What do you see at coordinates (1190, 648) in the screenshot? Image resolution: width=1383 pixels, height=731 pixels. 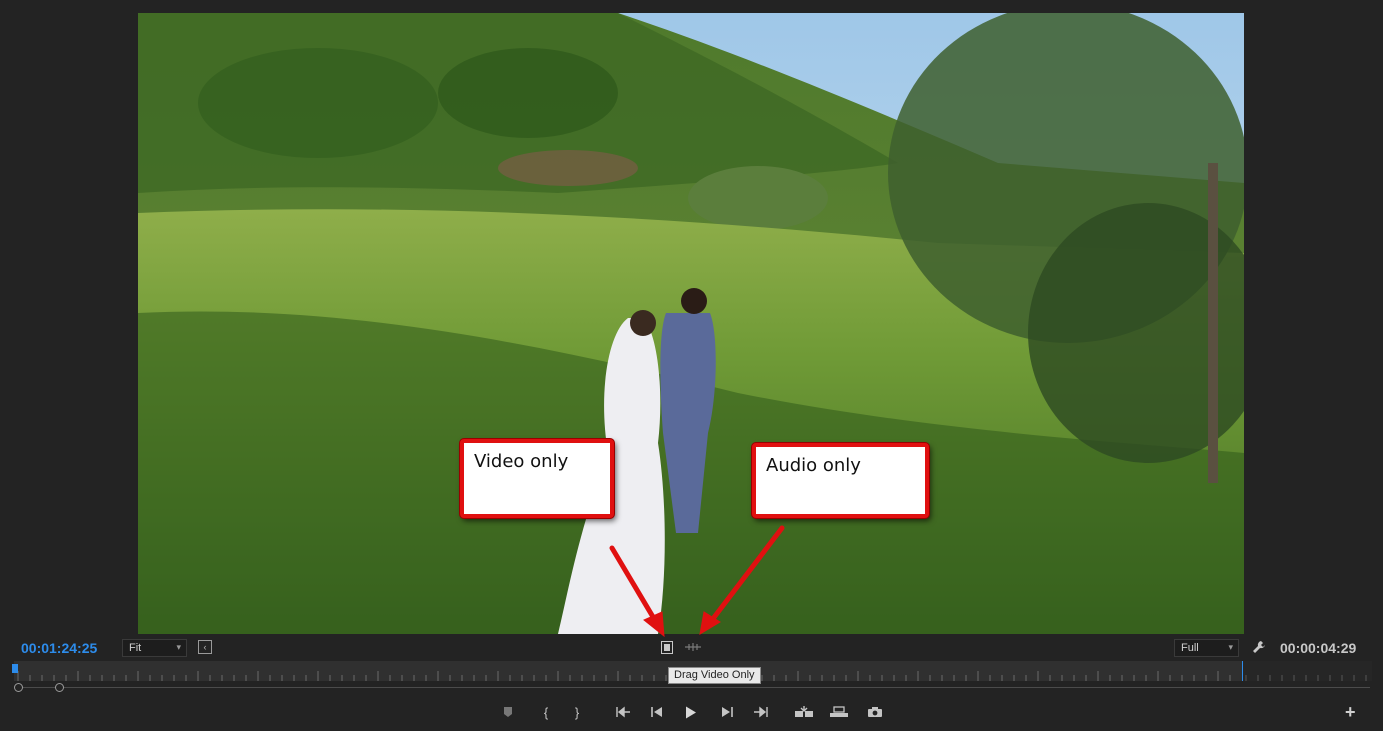 I see `resolution-value: Full` at bounding box center [1190, 648].